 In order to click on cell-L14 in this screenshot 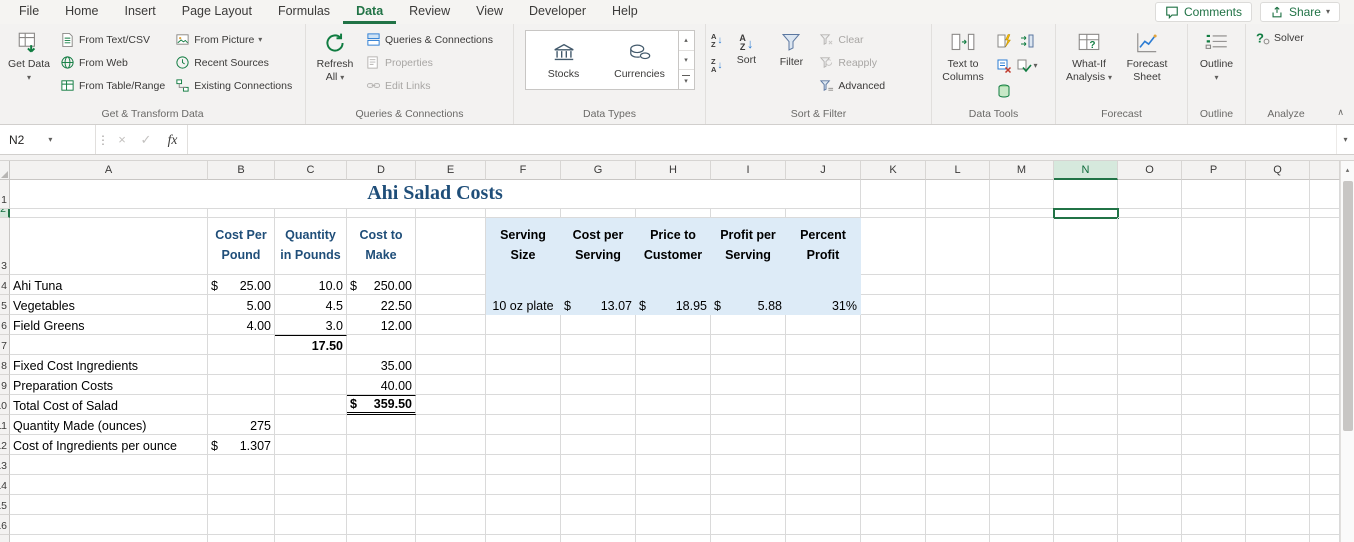, I will do `click(958, 485)`.